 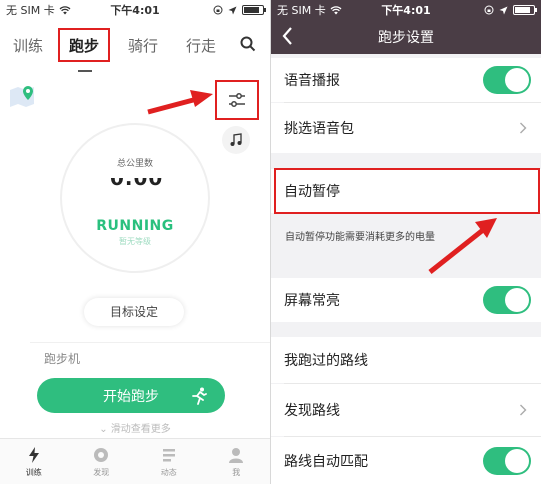 I want to click on page-title: 跑步设置, so click(x=406, y=38).